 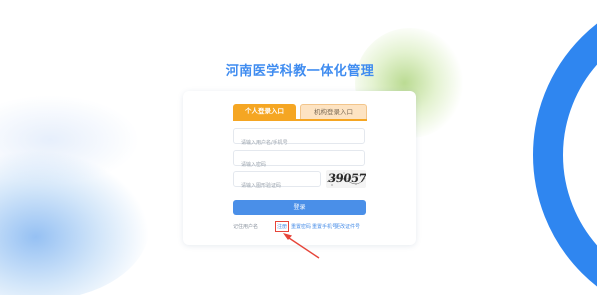 I want to click on captcha-code: 39057, so click(x=346, y=178).